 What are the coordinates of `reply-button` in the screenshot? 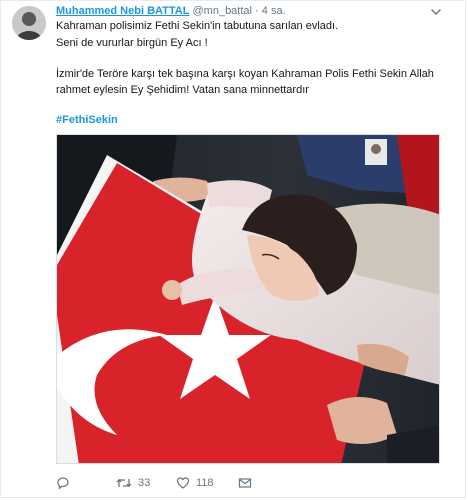 It's located at (66, 483).